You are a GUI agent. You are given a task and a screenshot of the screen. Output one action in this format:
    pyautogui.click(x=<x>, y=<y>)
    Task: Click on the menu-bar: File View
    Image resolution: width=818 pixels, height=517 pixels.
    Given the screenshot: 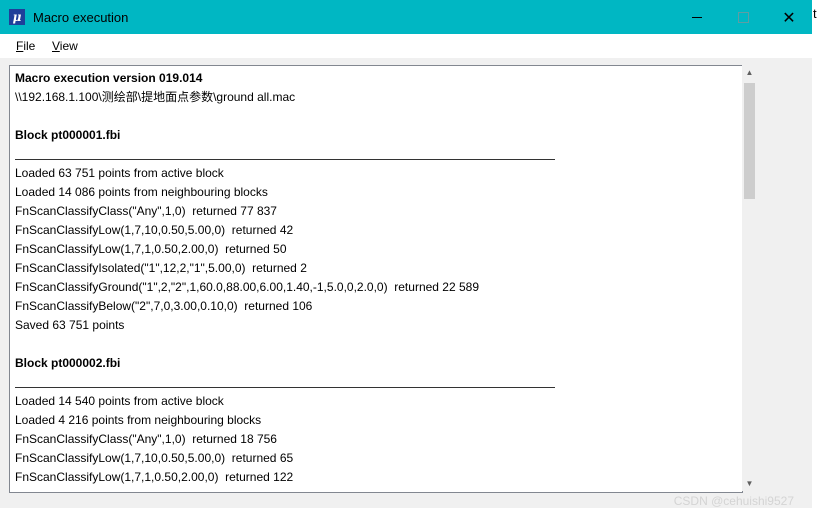 What is the action you would take?
    pyautogui.click(x=406, y=46)
    